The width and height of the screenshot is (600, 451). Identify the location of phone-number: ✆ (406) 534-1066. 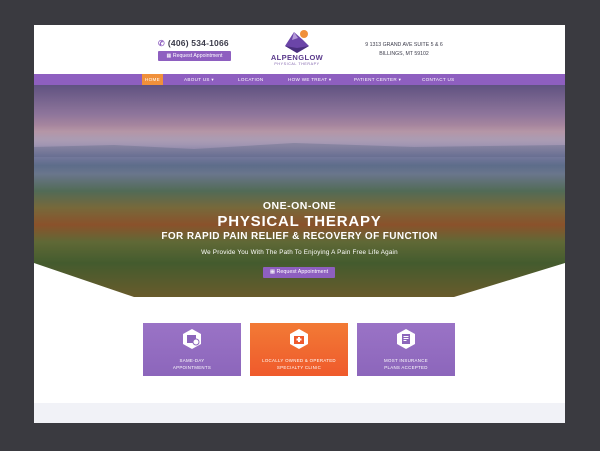
(193, 43).